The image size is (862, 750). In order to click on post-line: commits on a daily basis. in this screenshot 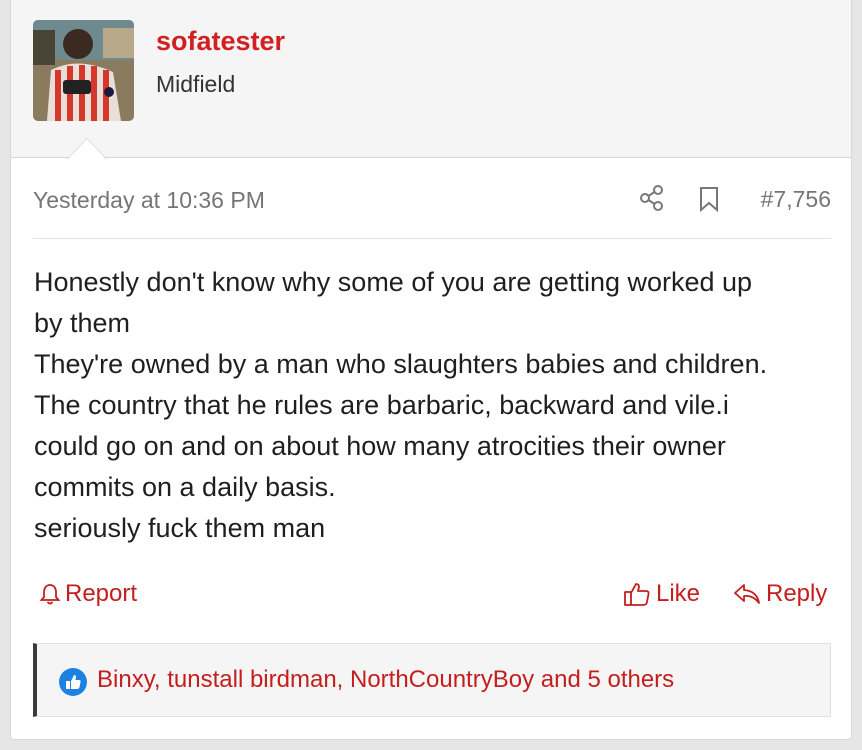, I will do `click(185, 487)`.